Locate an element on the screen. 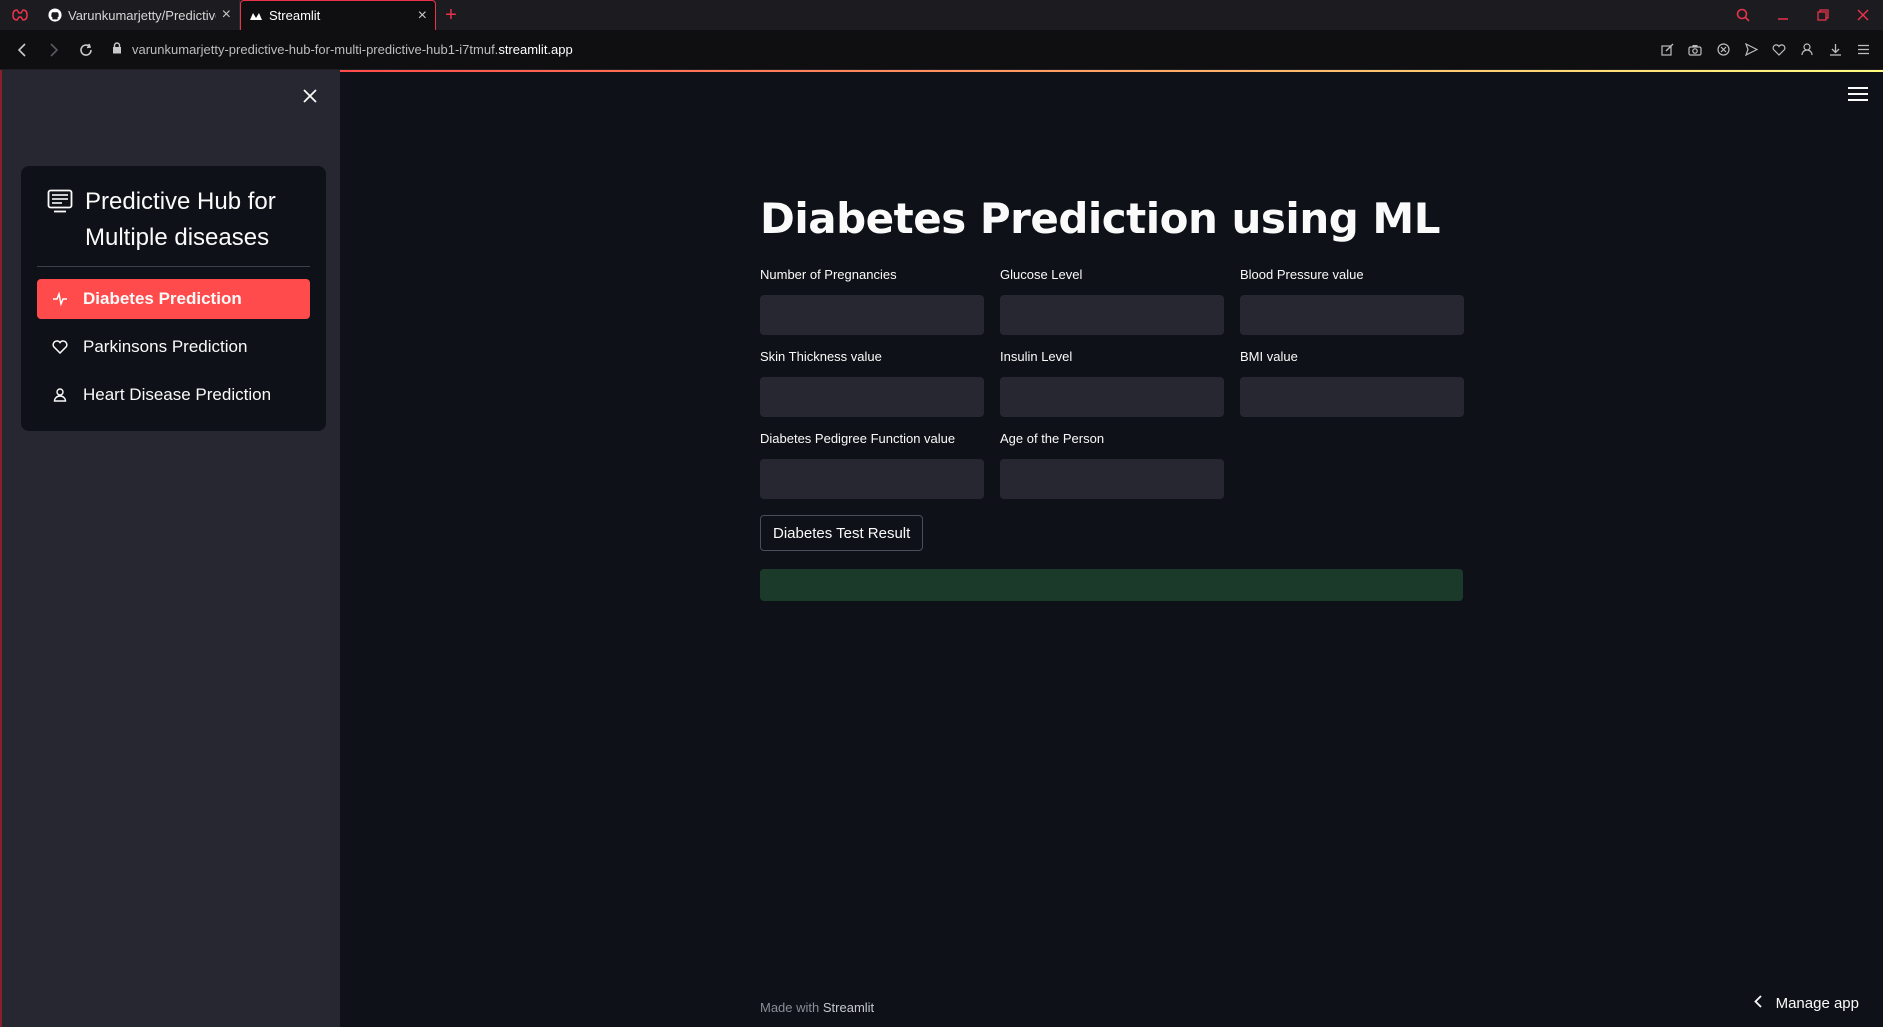 The image size is (1883, 1027). glucose-input is located at coordinates (1112, 315).